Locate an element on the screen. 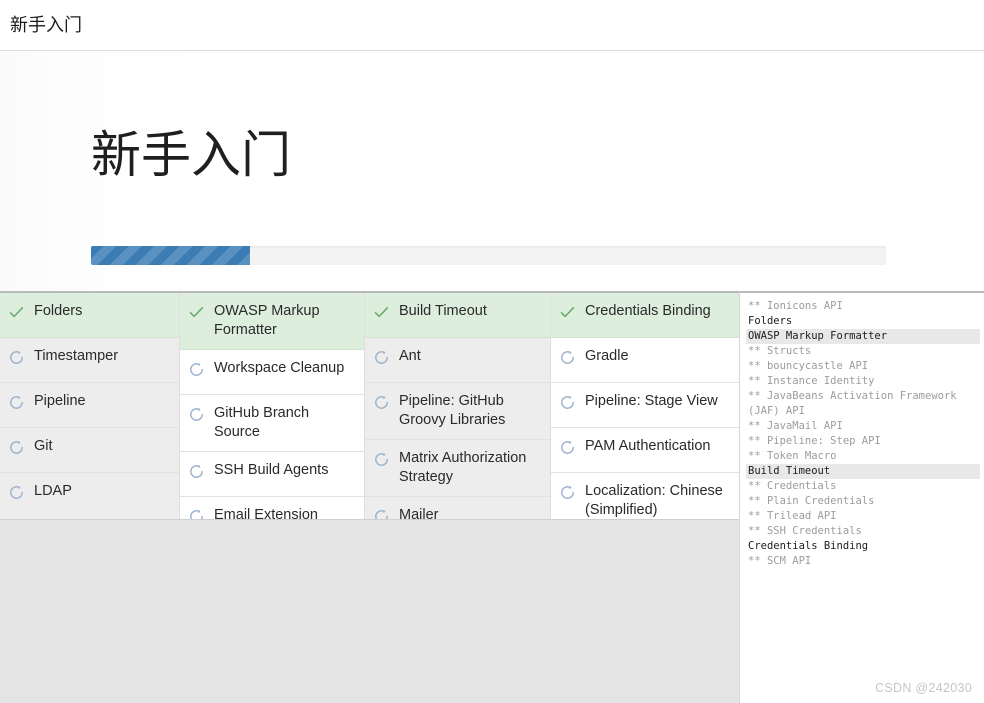 The height and width of the screenshot is (703, 984). plugin-item: Build Timeout is located at coordinates (457, 315).